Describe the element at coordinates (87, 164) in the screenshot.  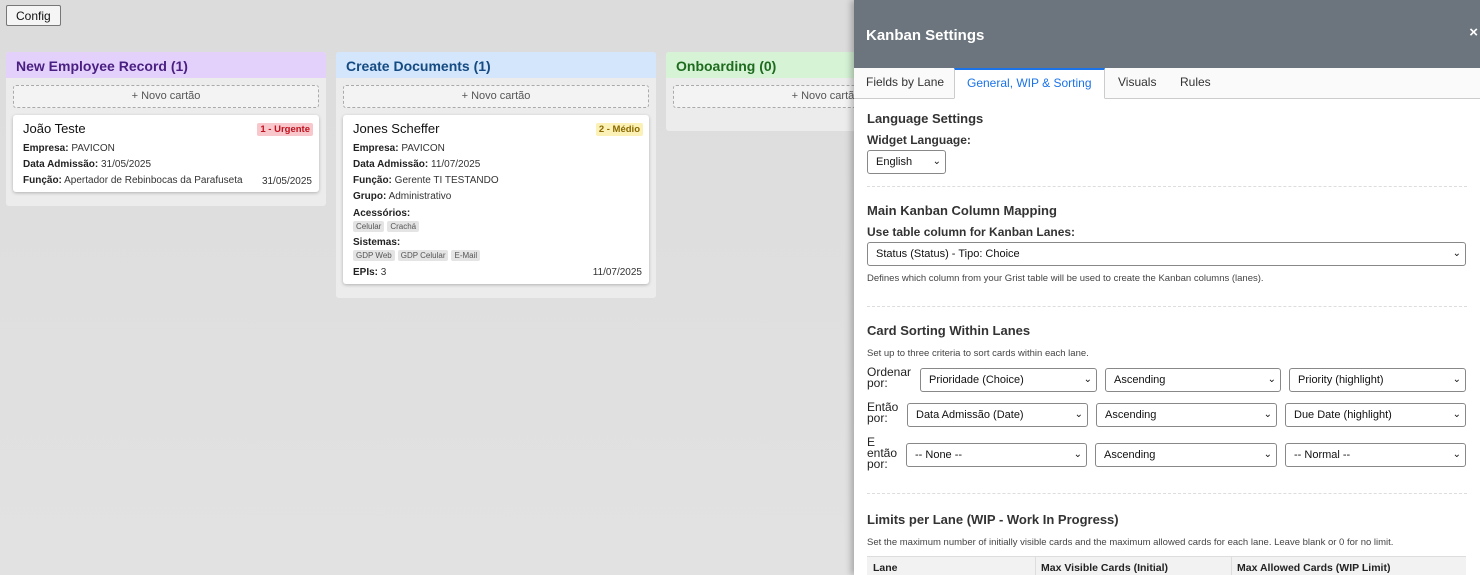
I see `card-field-data-admissao: Data Admissão: 31/05/2025` at that location.